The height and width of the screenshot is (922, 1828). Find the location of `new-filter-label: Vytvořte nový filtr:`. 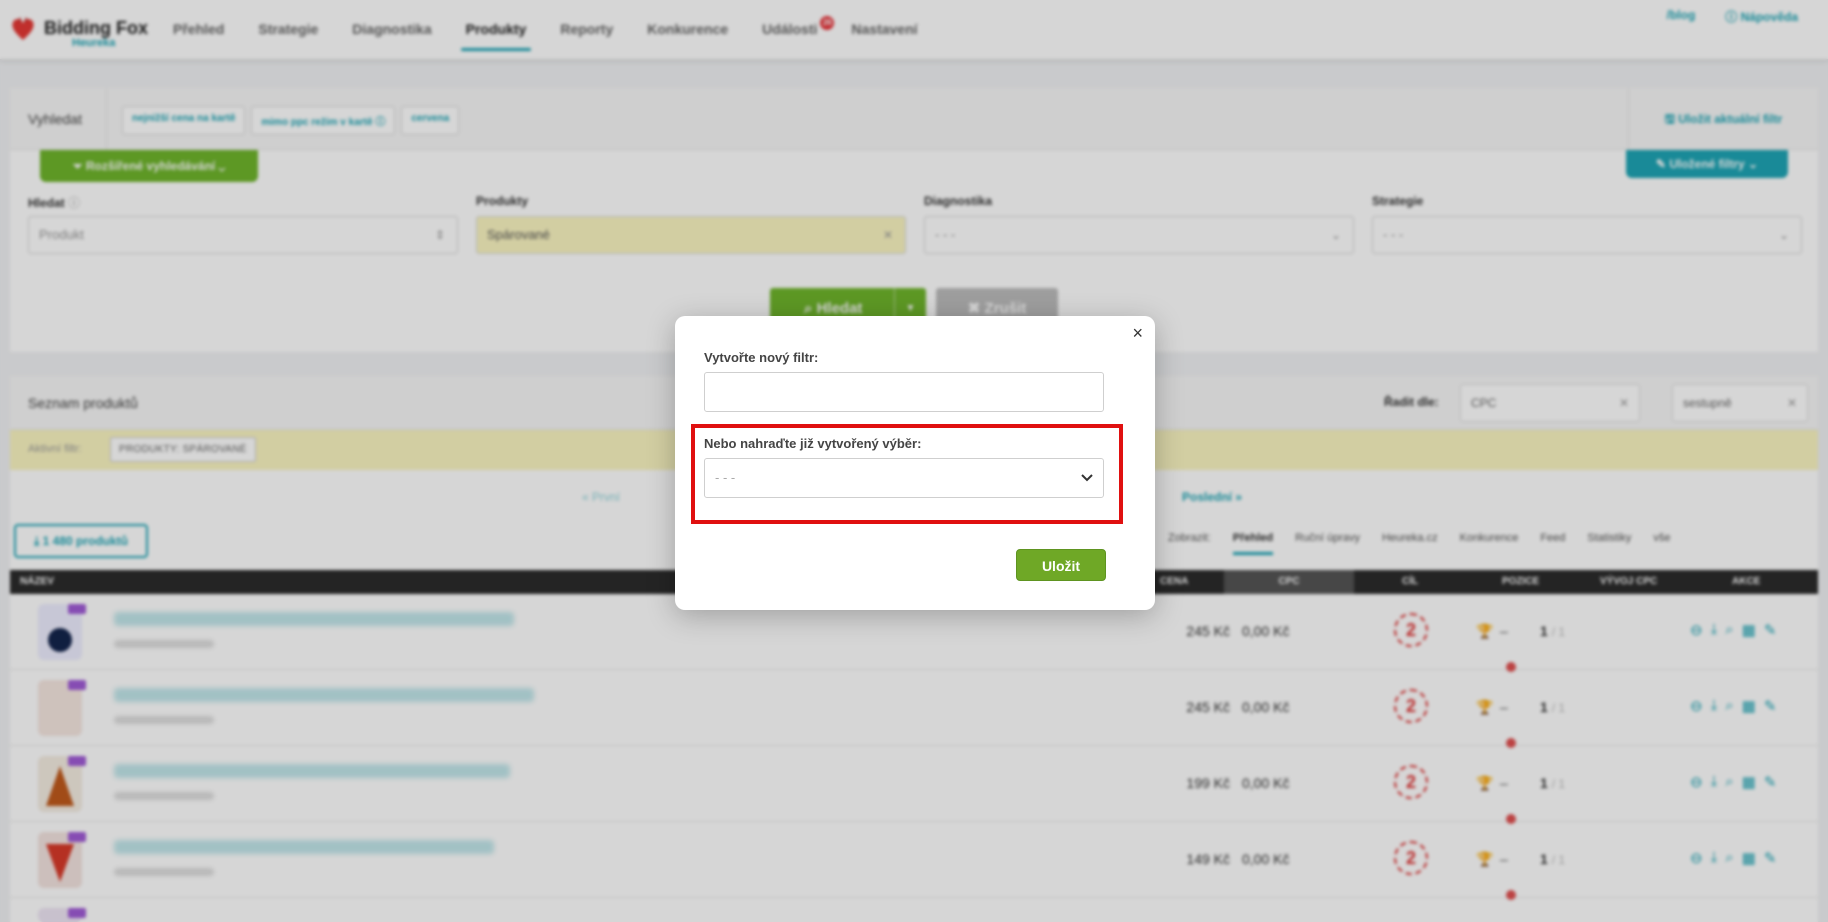

new-filter-label: Vytvořte nový filtr: is located at coordinates (761, 357).